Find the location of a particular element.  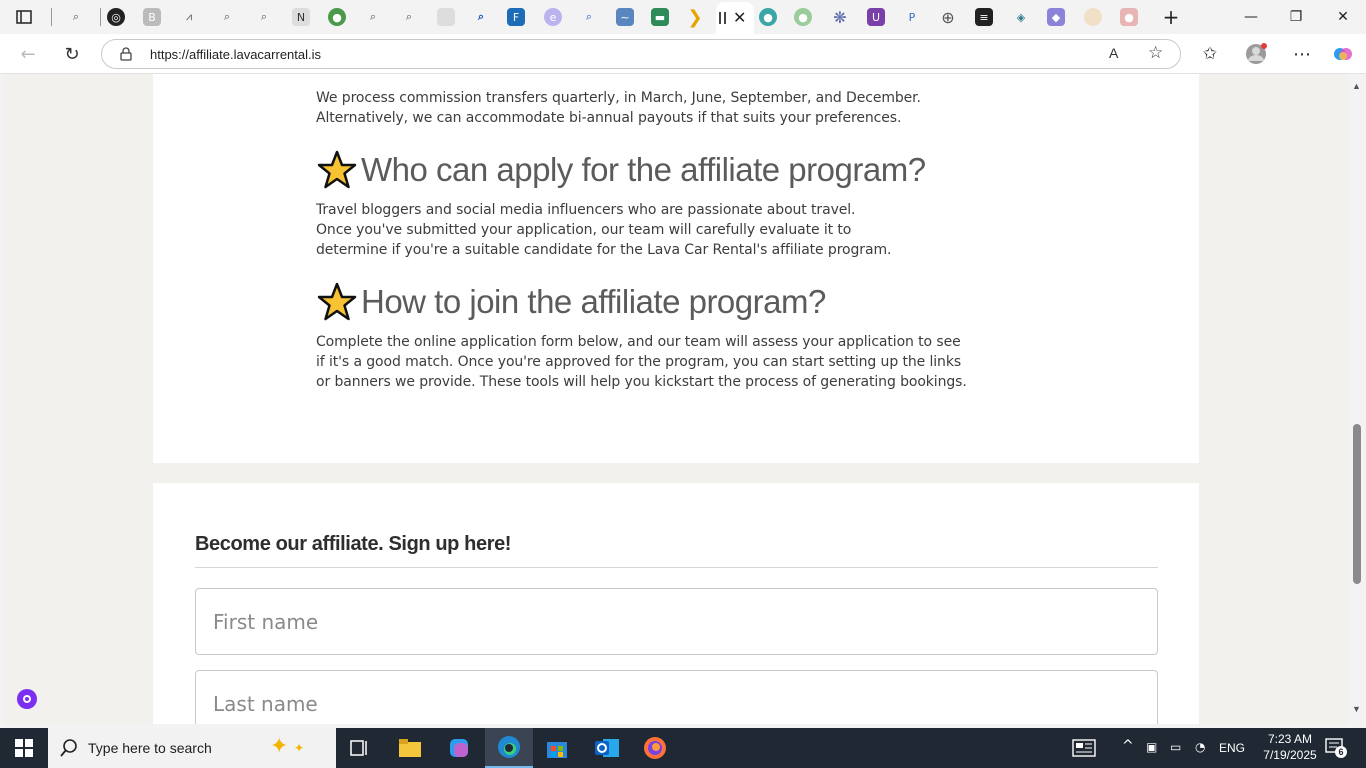

notifications-icon: 6 is located at coordinates (1336, 748).